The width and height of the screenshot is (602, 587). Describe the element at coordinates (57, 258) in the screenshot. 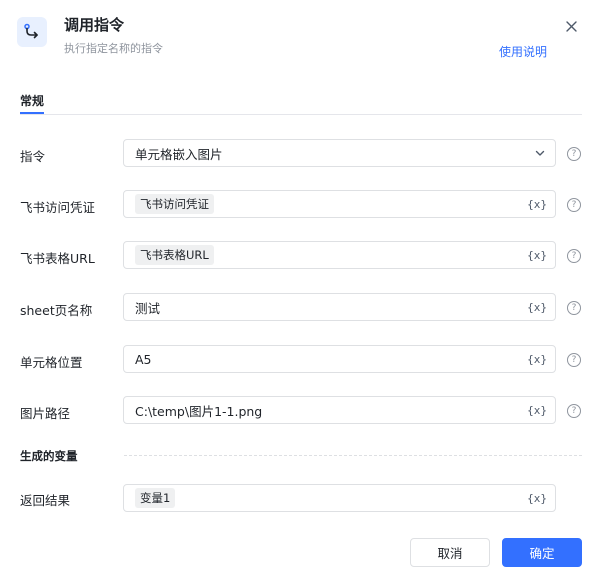

I see `sheet-url-label: 飞书表格URL` at that location.